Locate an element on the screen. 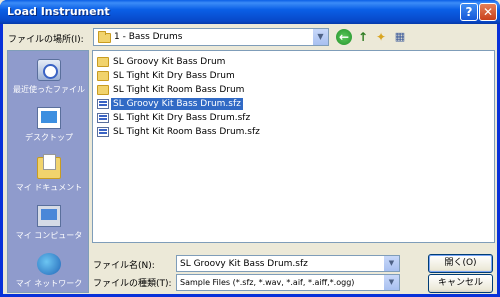  close-button: ✕ is located at coordinates (488, 12).